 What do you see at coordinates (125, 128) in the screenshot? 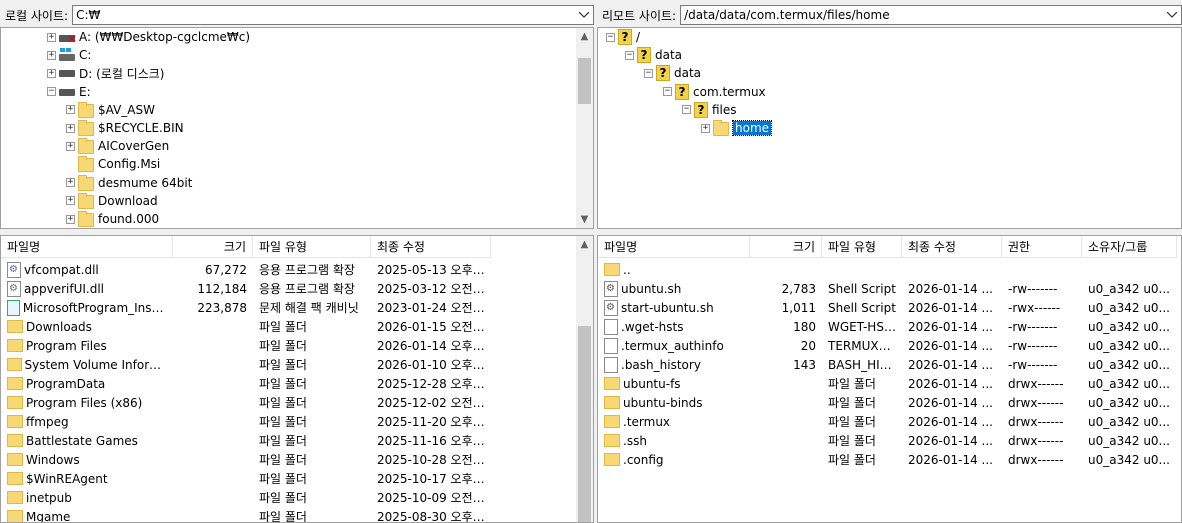
I see `tree-item: + $RECYCLE.BIN` at bounding box center [125, 128].